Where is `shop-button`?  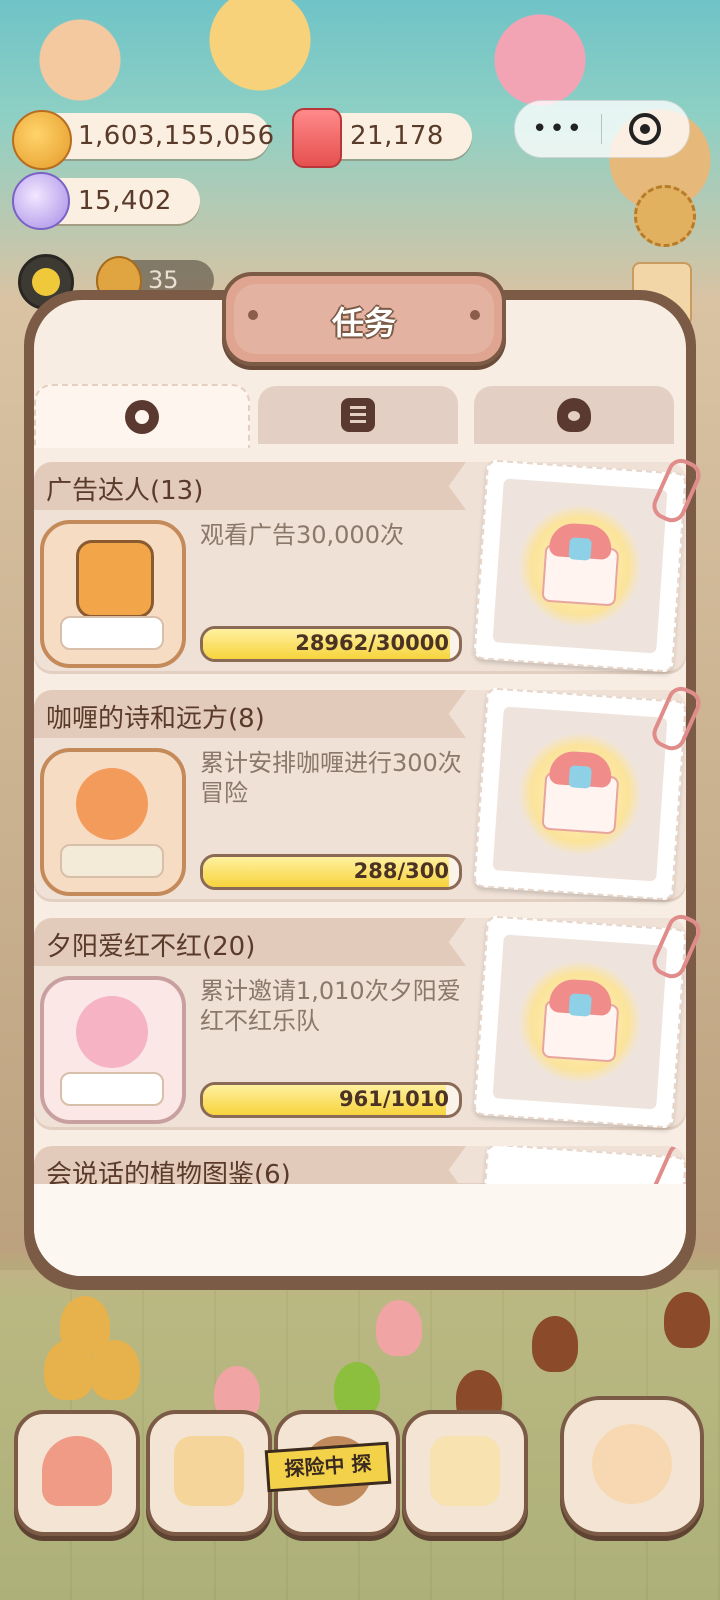 shop-button is located at coordinates (465, 1473).